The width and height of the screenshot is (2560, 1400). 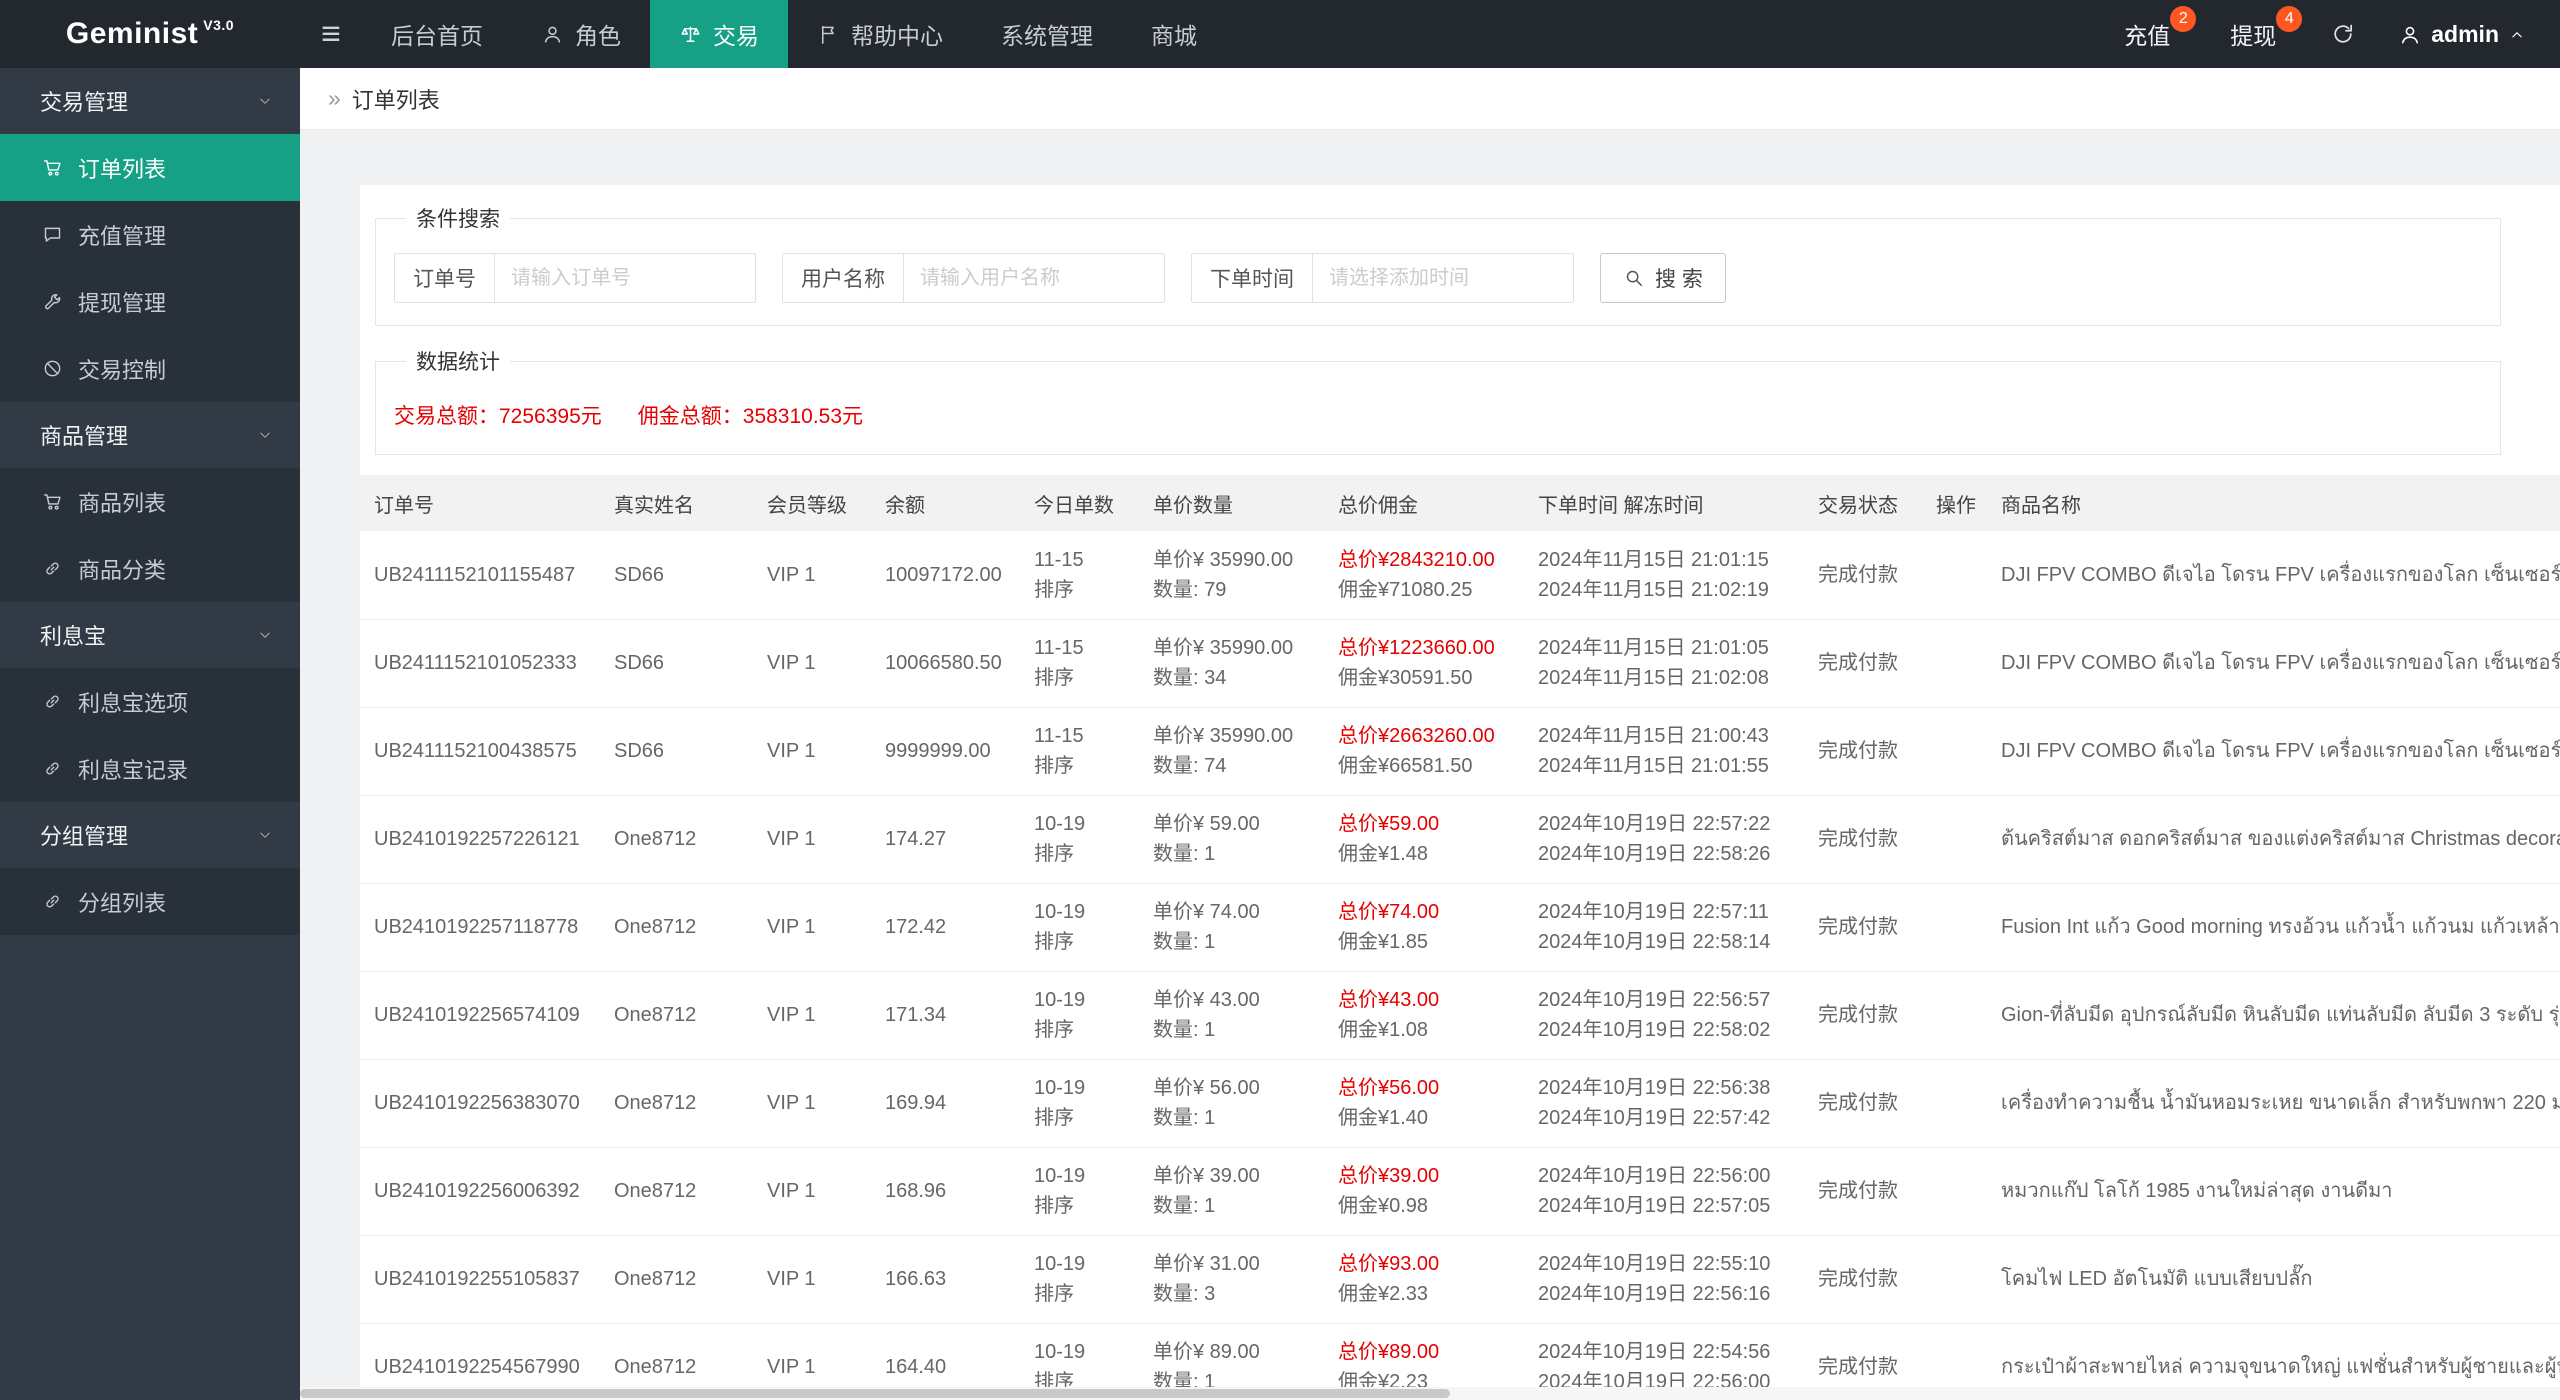 What do you see at coordinates (150, 501) in the screenshot?
I see `sidebar-item-1-0: 商品列表` at bounding box center [150, 501].